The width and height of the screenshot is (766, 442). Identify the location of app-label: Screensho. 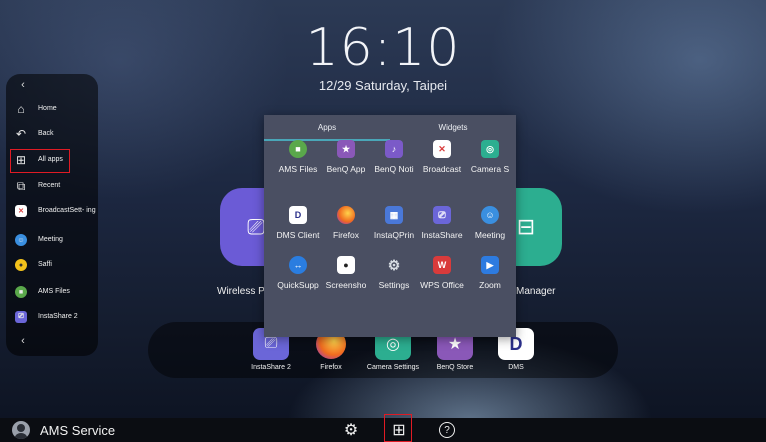
(346, 285).